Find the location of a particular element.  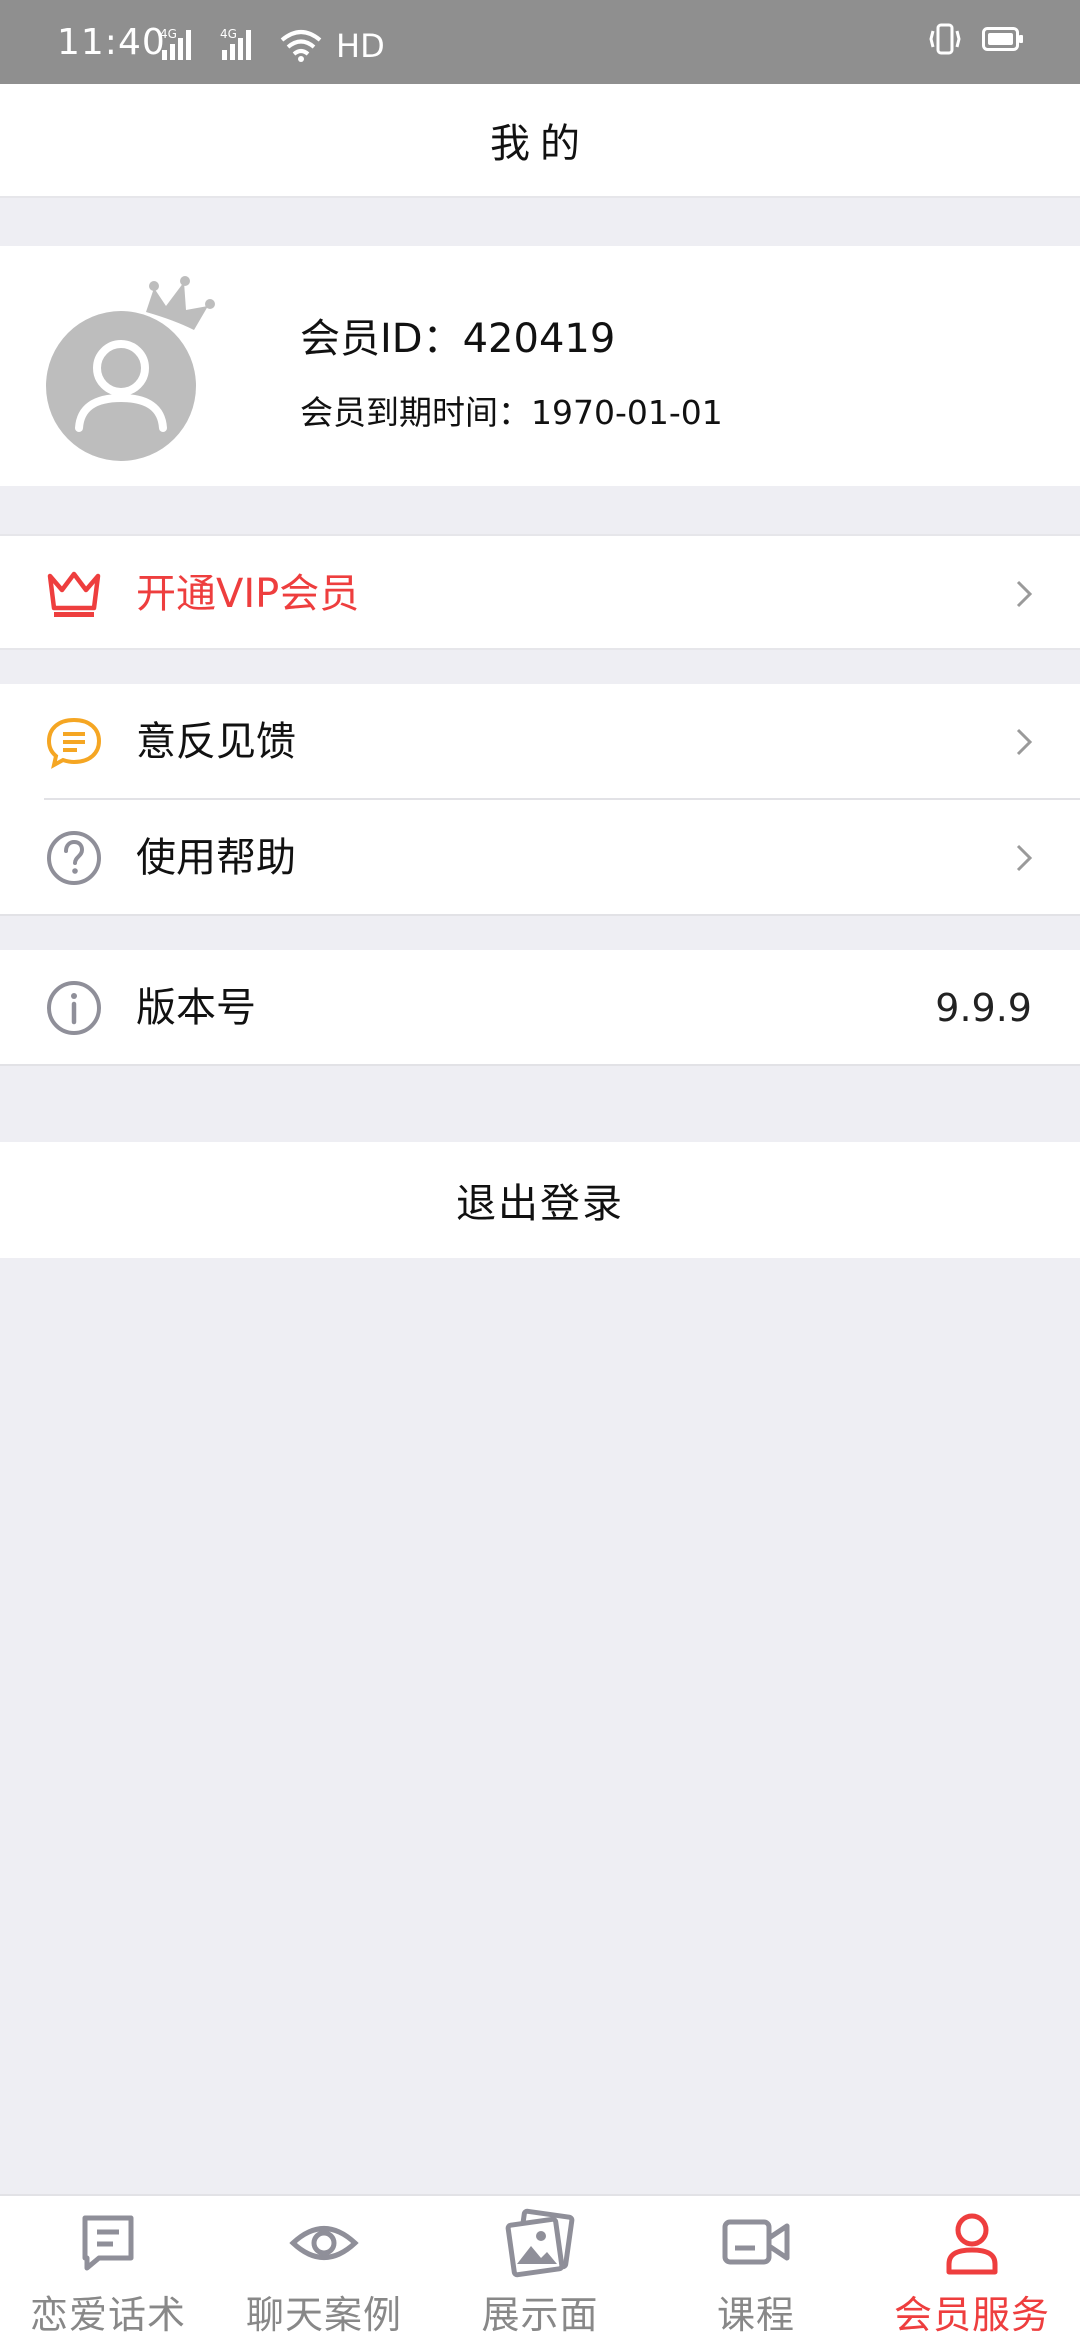

person-icon is located at coordinates (972, 2243).